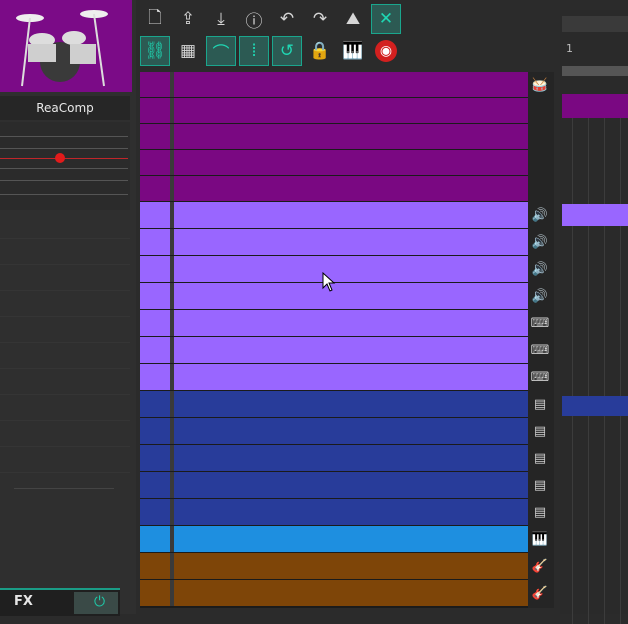 The image size is (628, 624). Describe the element at coordinates (60, 158) in the screenshot. I see `threshold-knob` at that location.